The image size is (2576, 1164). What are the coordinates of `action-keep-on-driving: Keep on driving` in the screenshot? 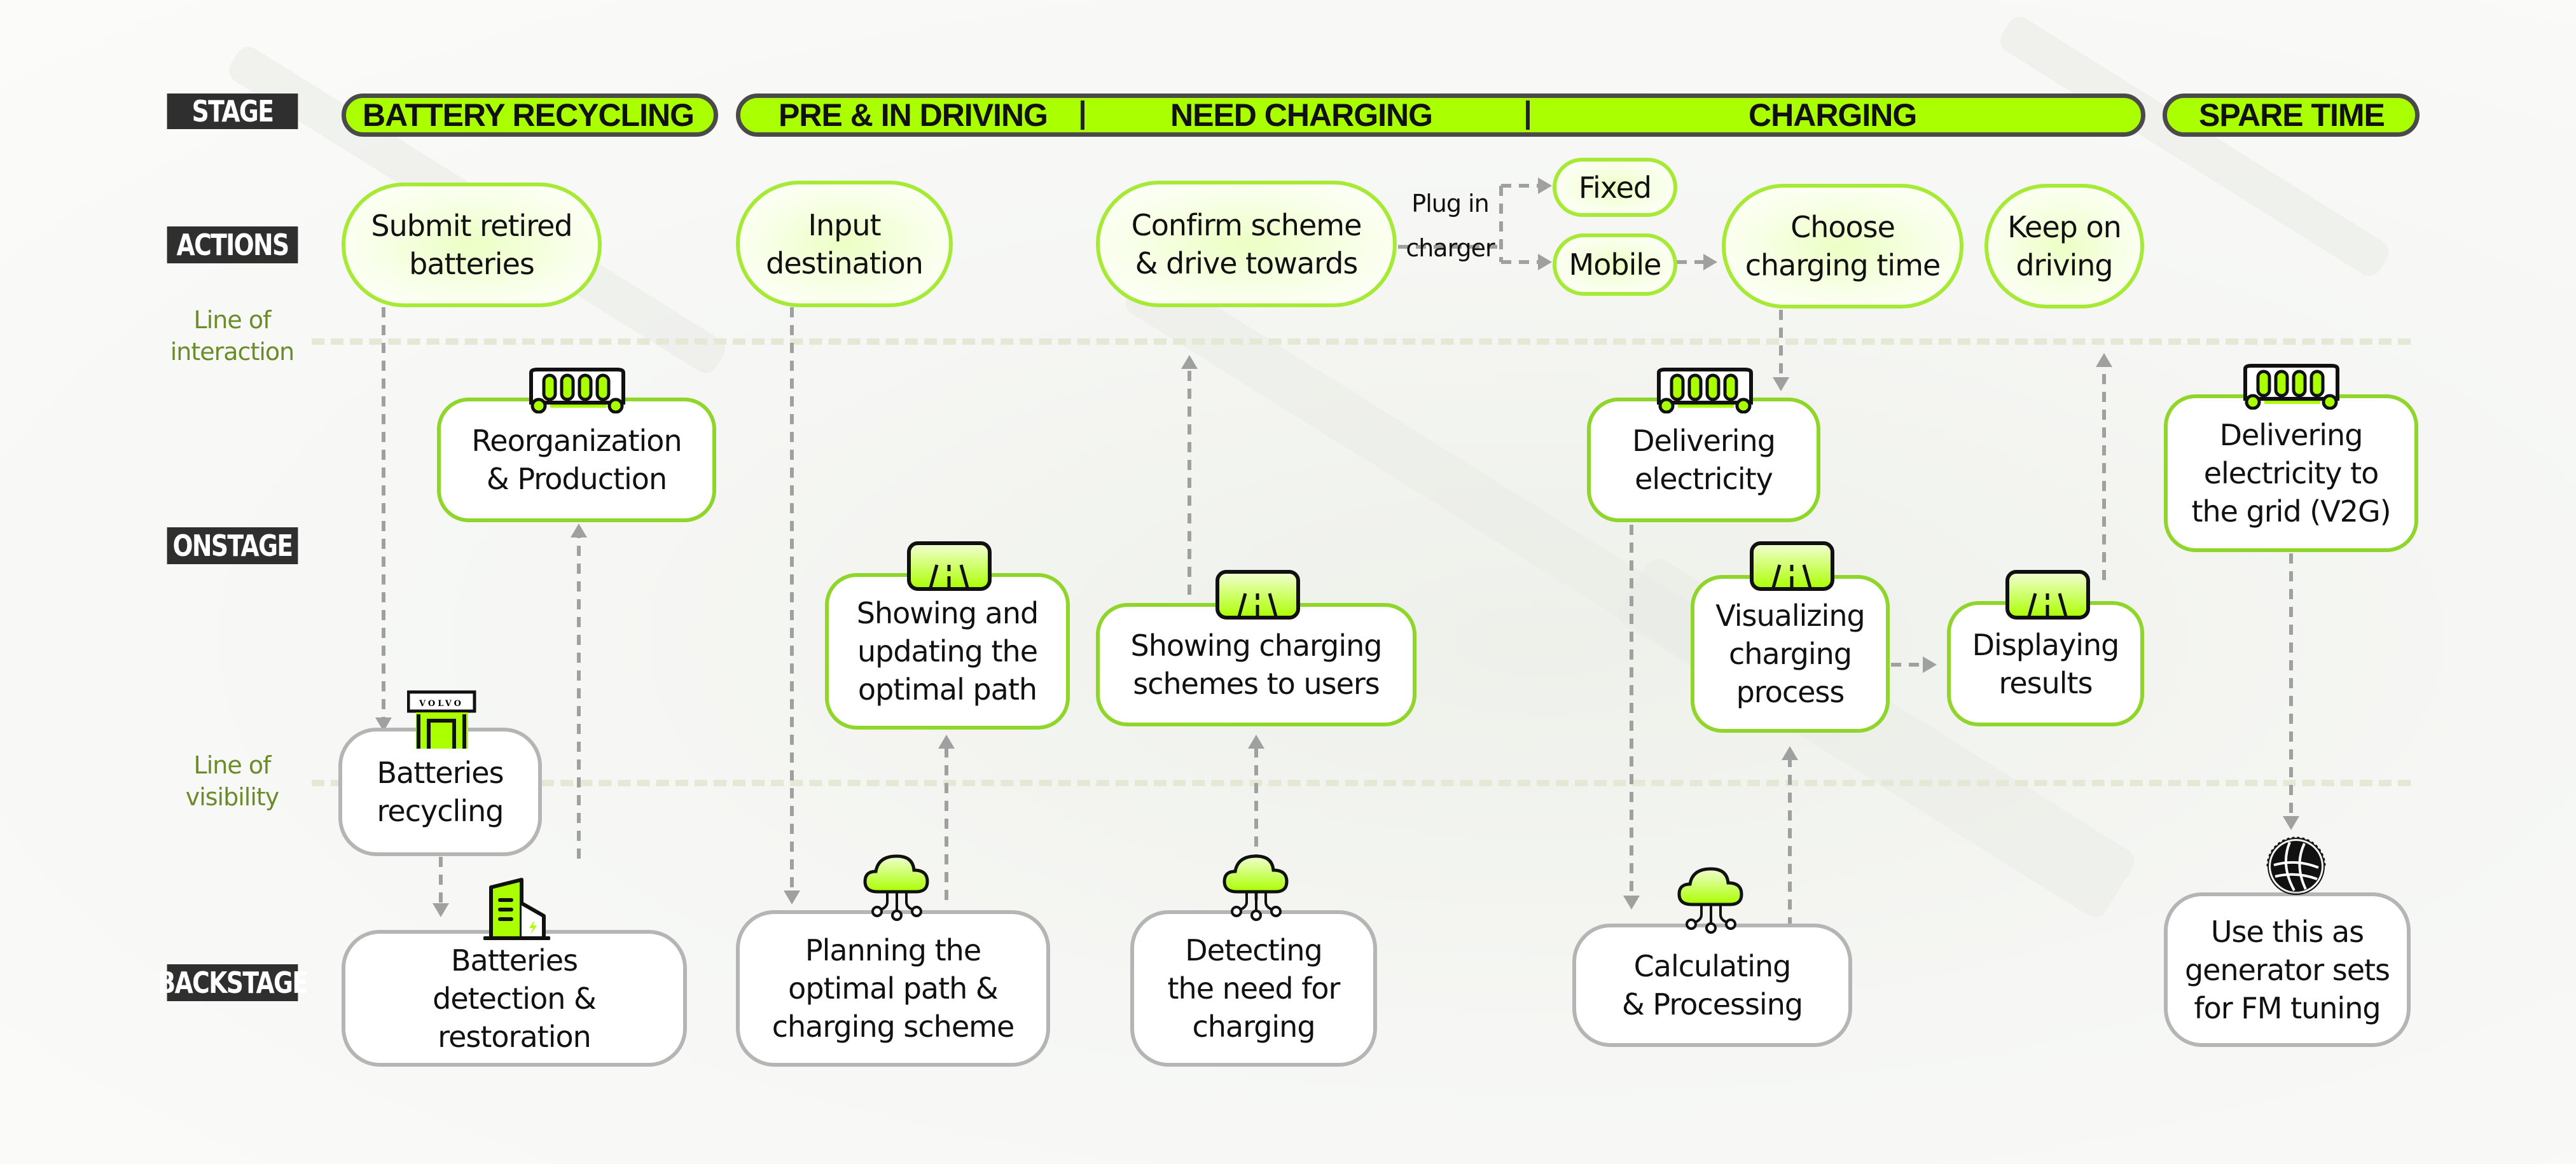 It's located at (2064, 246).